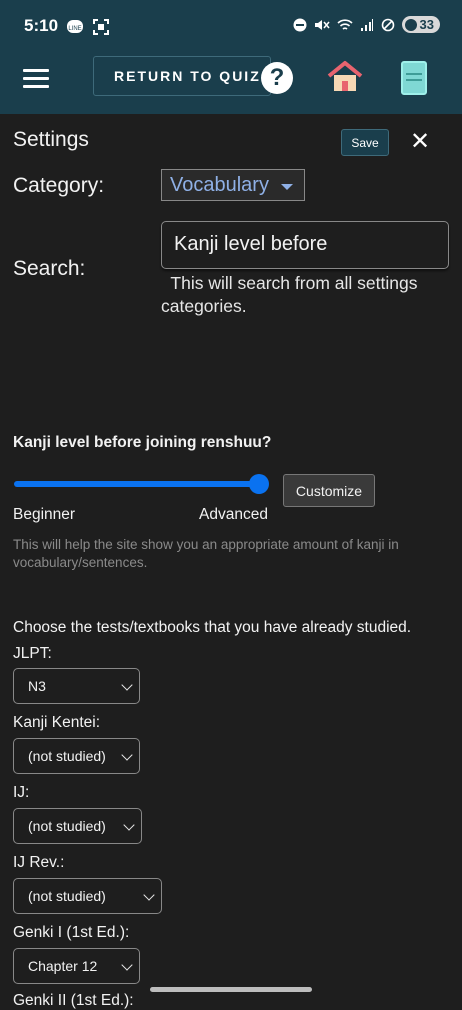 The height and width of the screenshot is (1010, 462). Describe the element at coordinates (88, 27) in the screenshot. I see `status-notification-icons: LINE` at that location.